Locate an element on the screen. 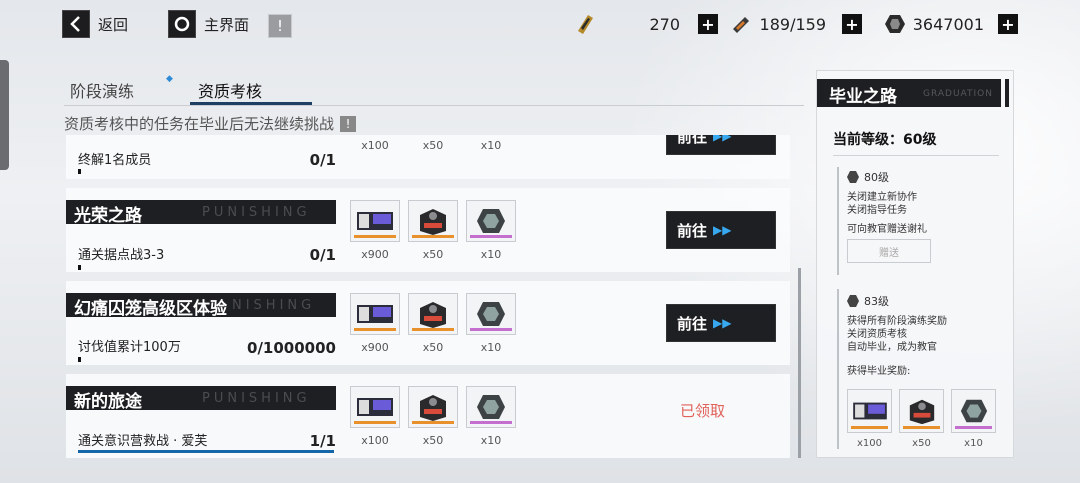 This screenshot has width=1080, height=483. supply-box-icon is located at coordinates (433, 314).